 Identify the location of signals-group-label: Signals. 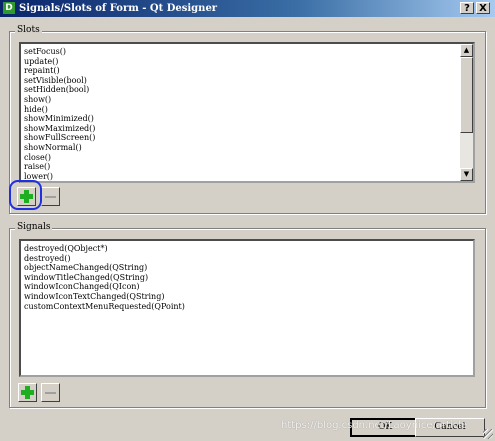
(34, 227).